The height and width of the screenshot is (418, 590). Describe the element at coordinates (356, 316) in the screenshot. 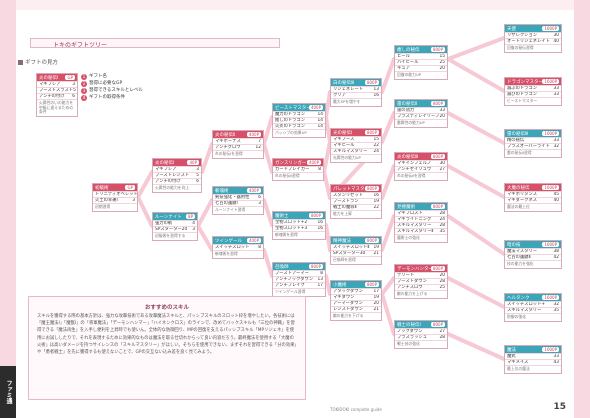

I see `gift-condition: 敵の能力を下げる` at that location.